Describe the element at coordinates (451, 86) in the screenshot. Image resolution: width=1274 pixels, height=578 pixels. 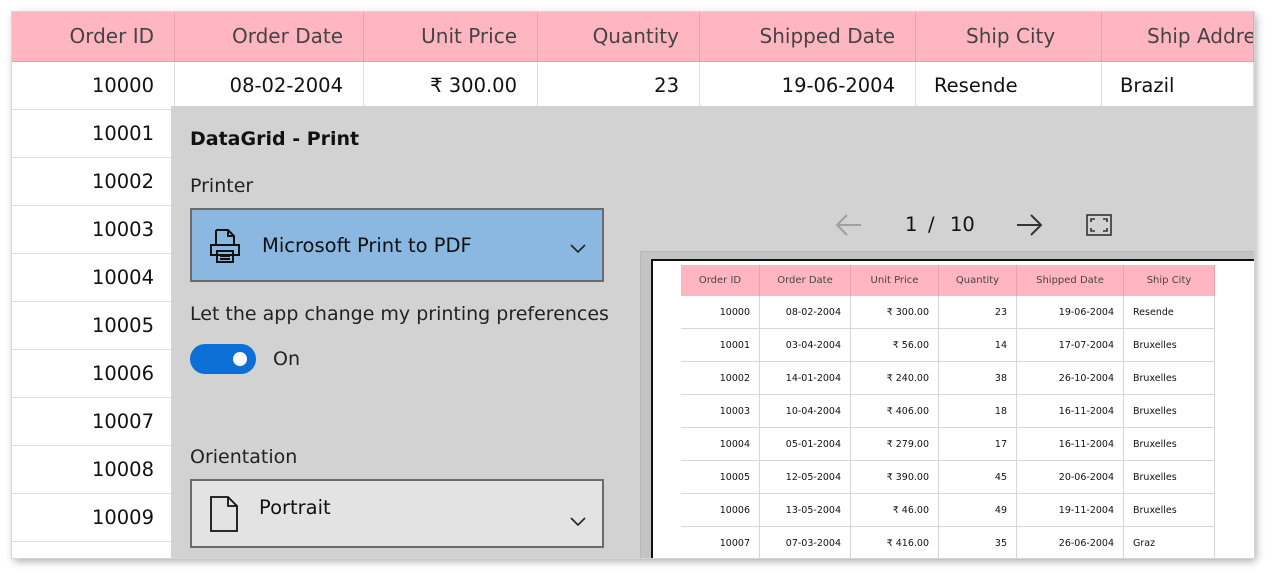
I see `grid-cell-unit-price: ₹ 300.00` at that location.